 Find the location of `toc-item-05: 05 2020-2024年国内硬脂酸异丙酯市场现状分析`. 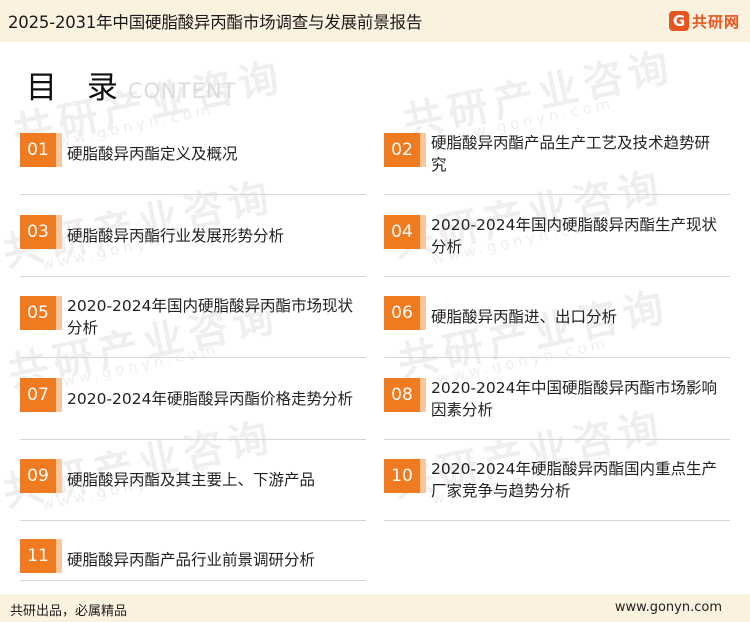

toc-item-05: 05 2020-2024年国内硬脂酸异丙酯市场现状分析 is located at coordinates (193, 326).